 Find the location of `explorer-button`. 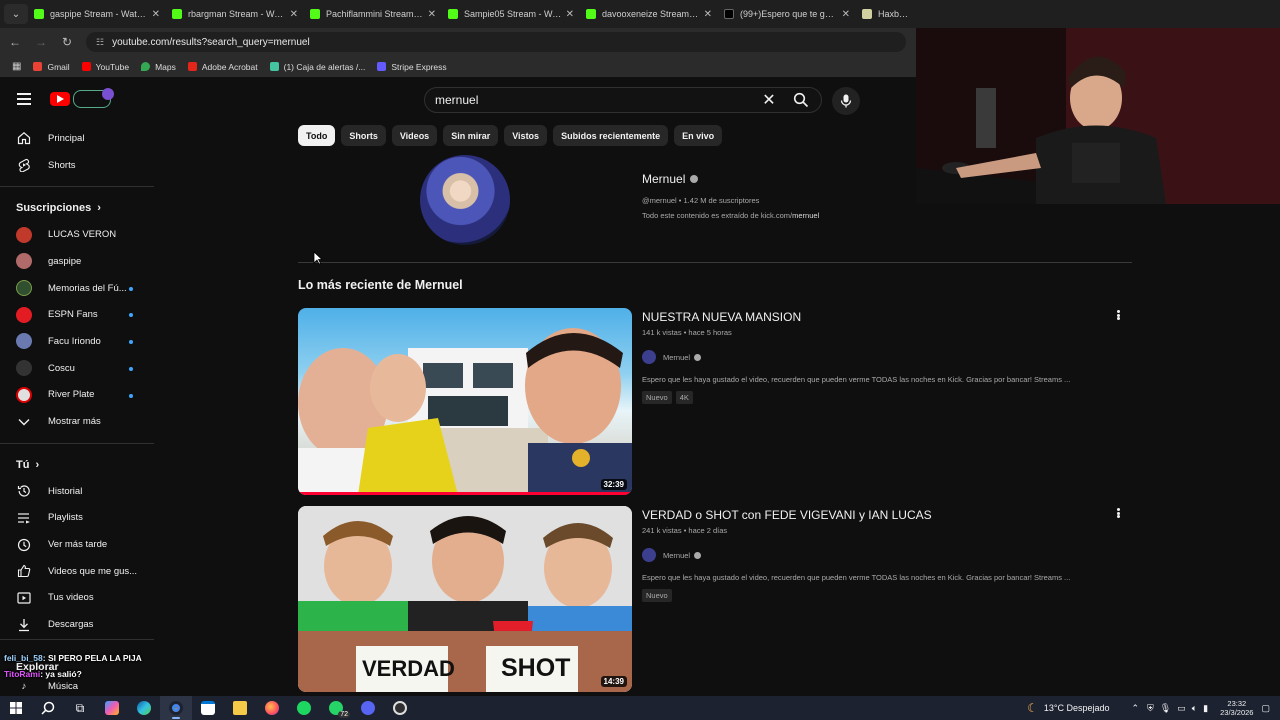

explorer-button is located at coordinates (240, 708).